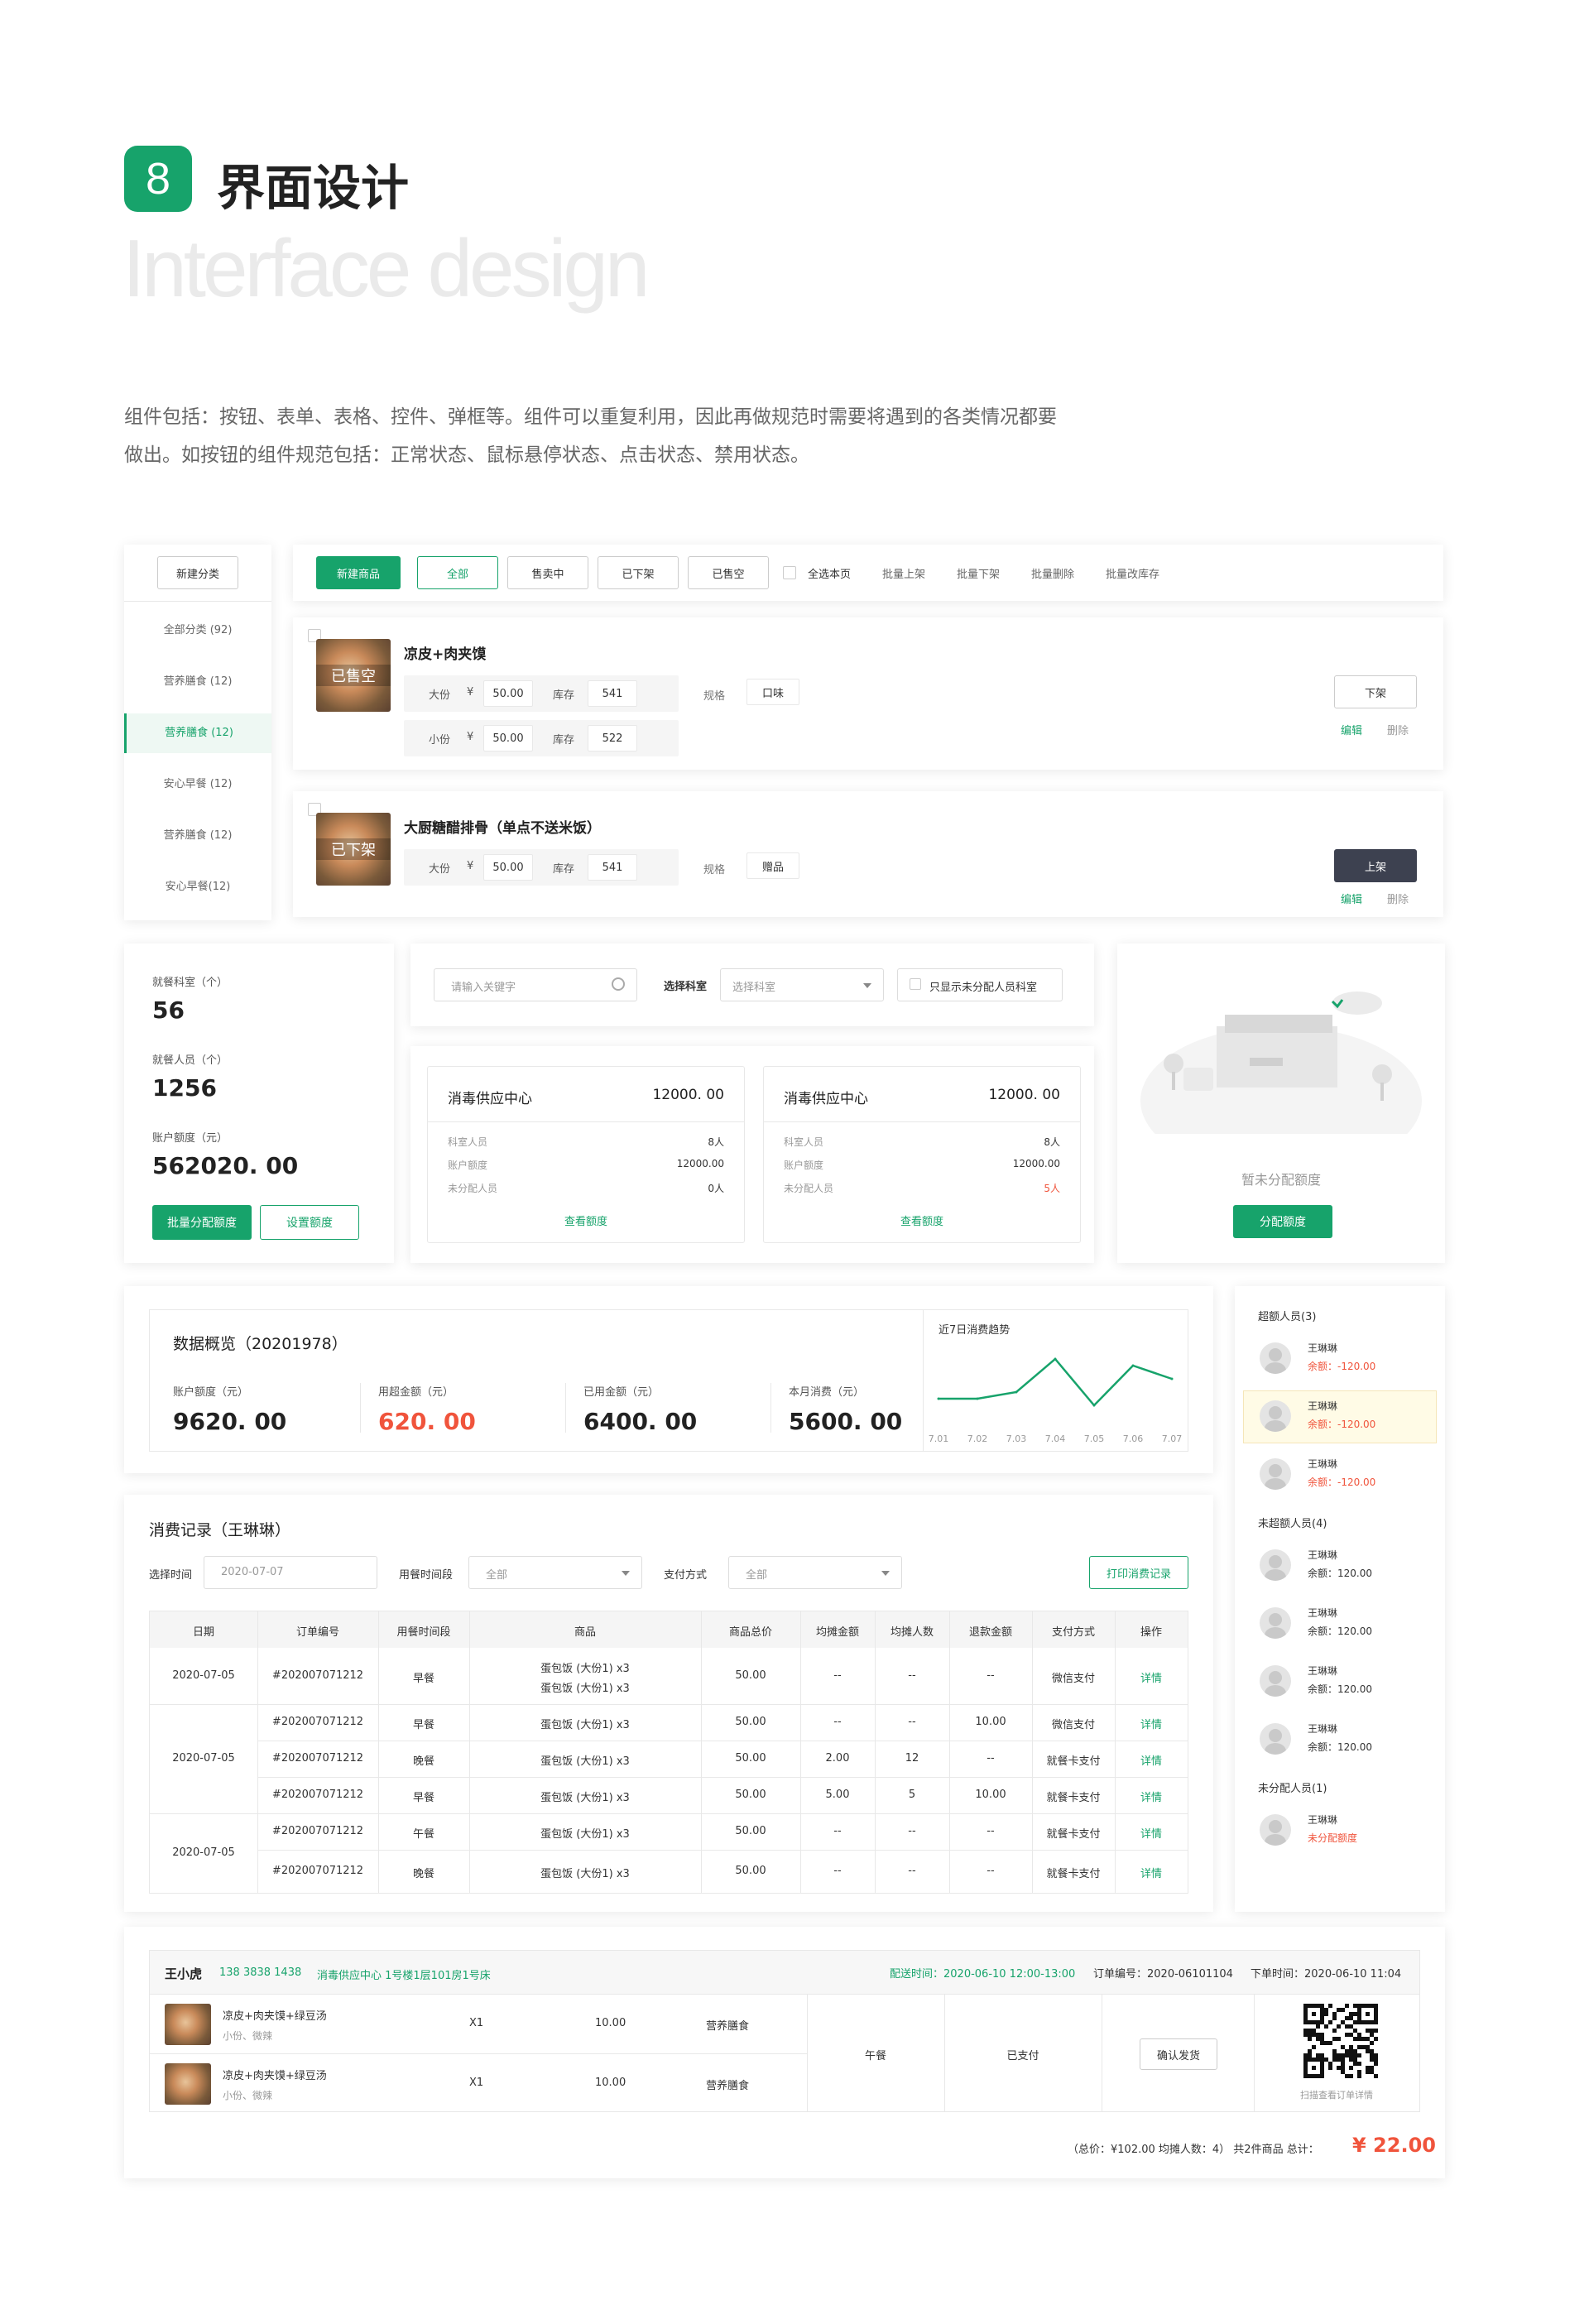 This screenshot has height=2324, width=1589. Describe the element at coordinates (618, 984) in the screenshot. I see `search-icon` at that location.